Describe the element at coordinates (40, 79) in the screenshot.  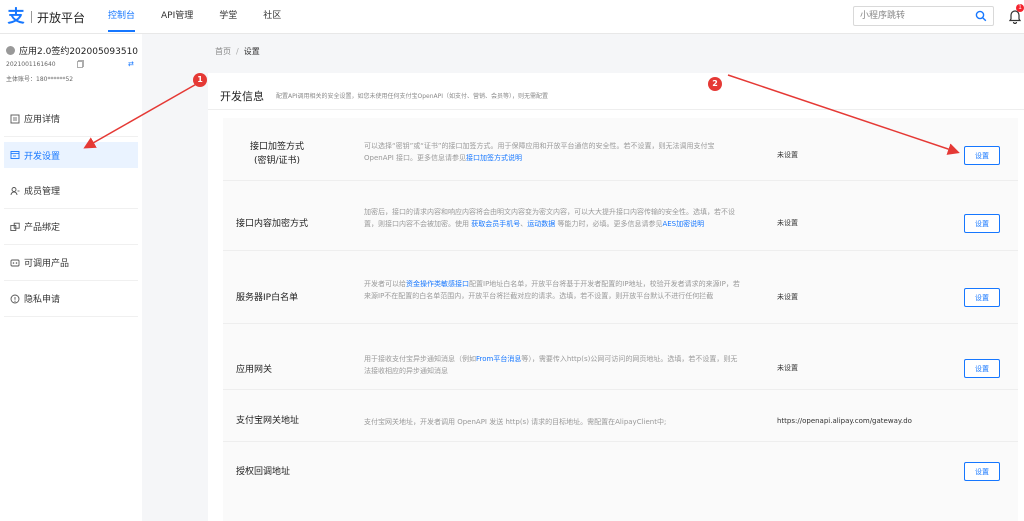
I see `owner-account: 主体账号：180******52` at that location.